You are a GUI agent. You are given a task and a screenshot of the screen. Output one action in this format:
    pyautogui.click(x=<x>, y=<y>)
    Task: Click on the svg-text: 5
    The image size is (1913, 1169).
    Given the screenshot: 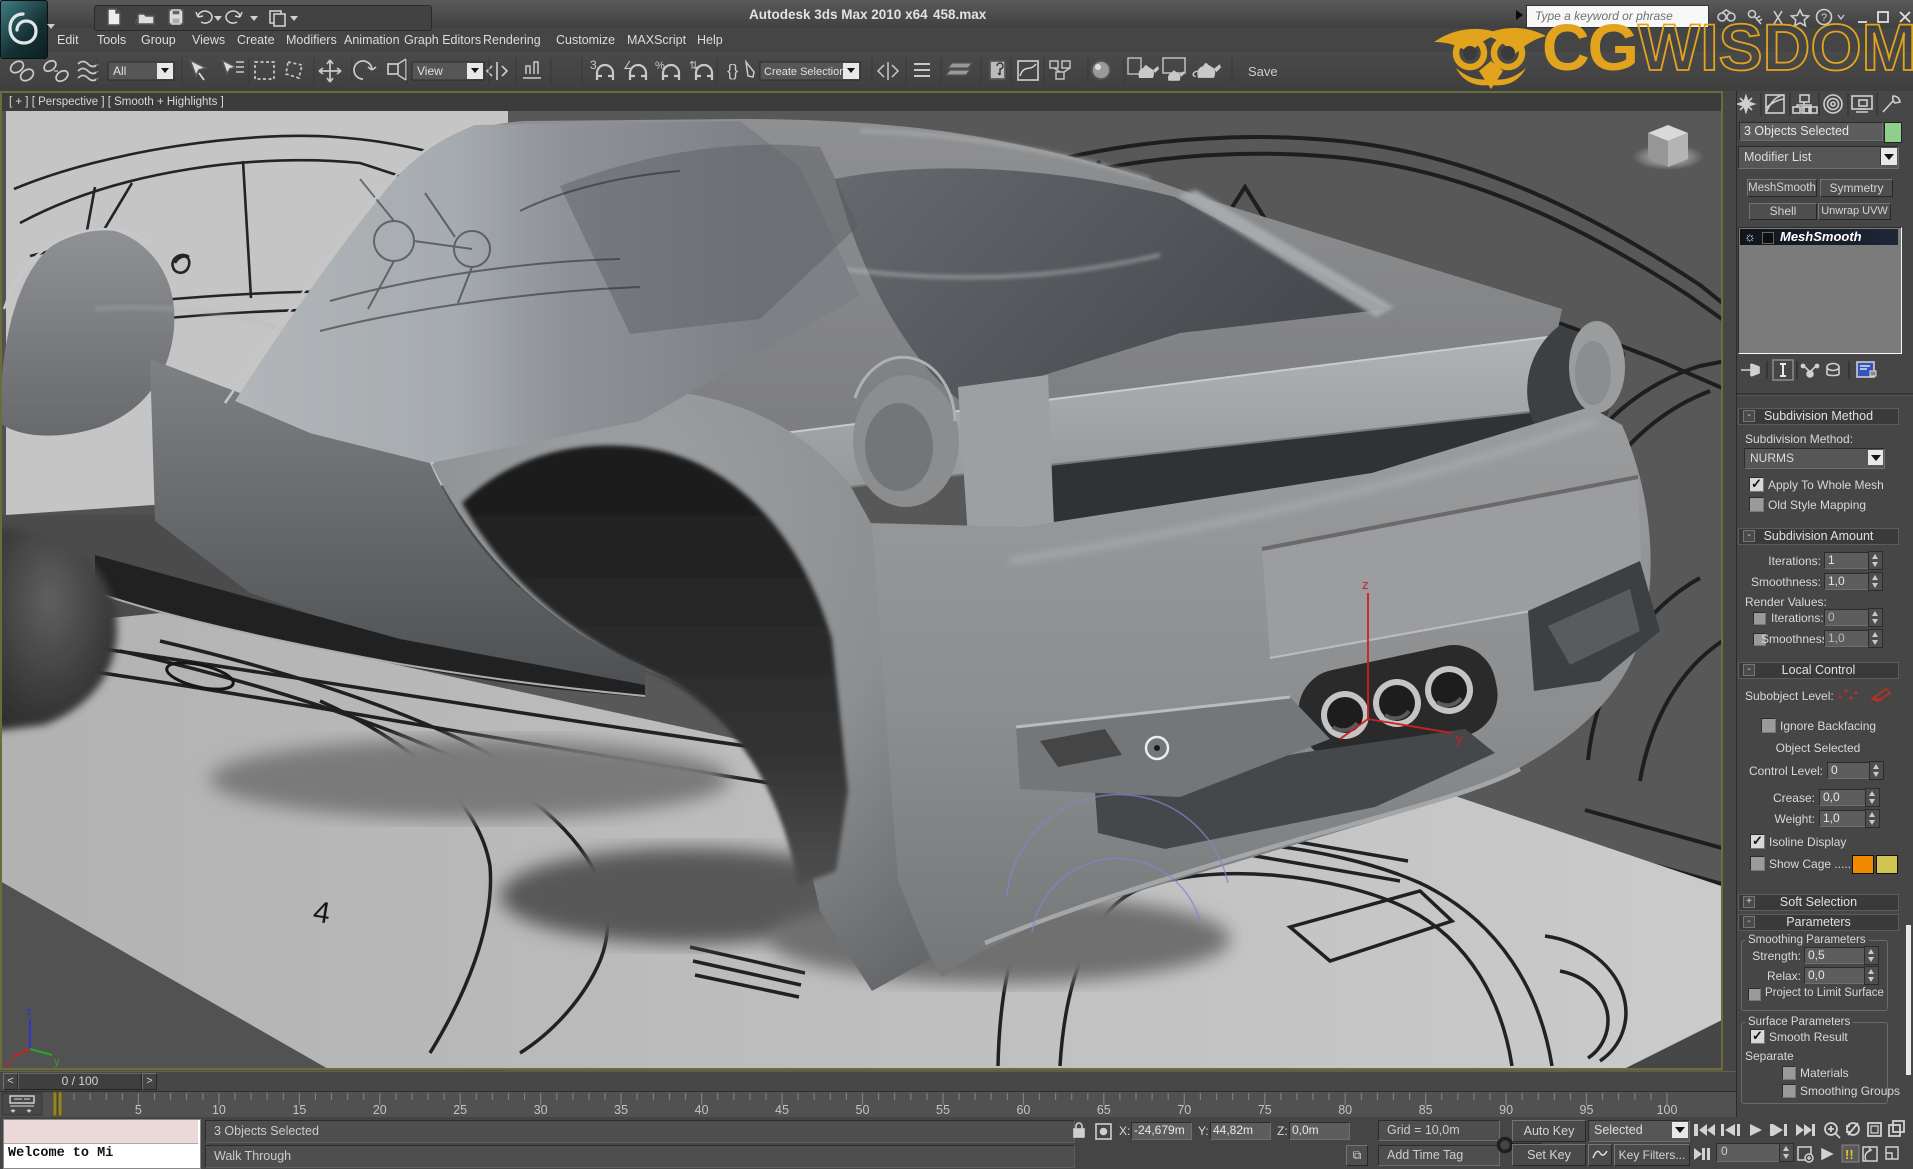 What is the action you would take?
    pyautogui.click(x=138, y=1110)
    